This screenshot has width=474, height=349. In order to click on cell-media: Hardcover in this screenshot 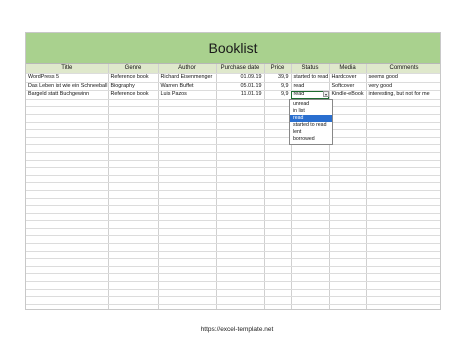, I will do `click(348, 78)`.